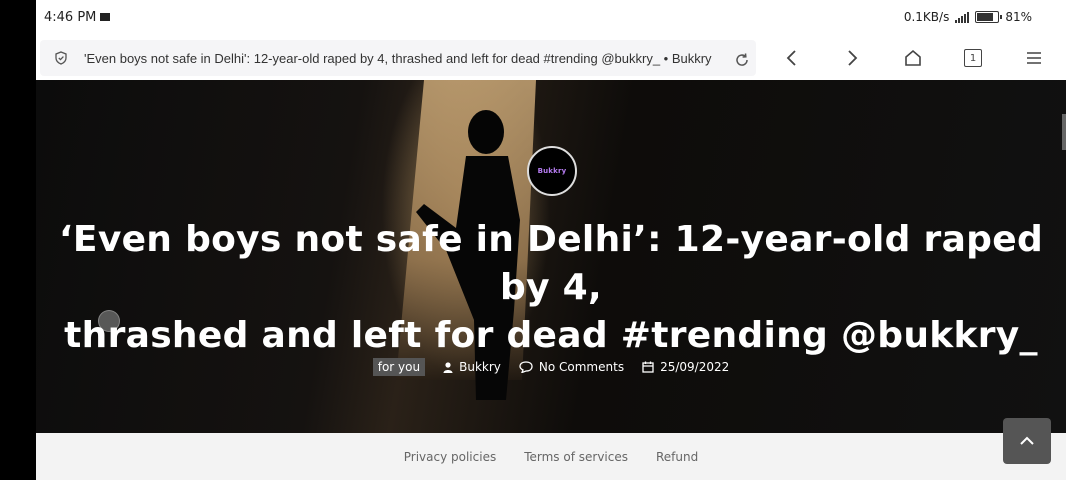 The height and width of the screenshot is (480, 1066). Describe the element at coordinates (962, 17) in the screenshot. I see `signal-icon` at that location.